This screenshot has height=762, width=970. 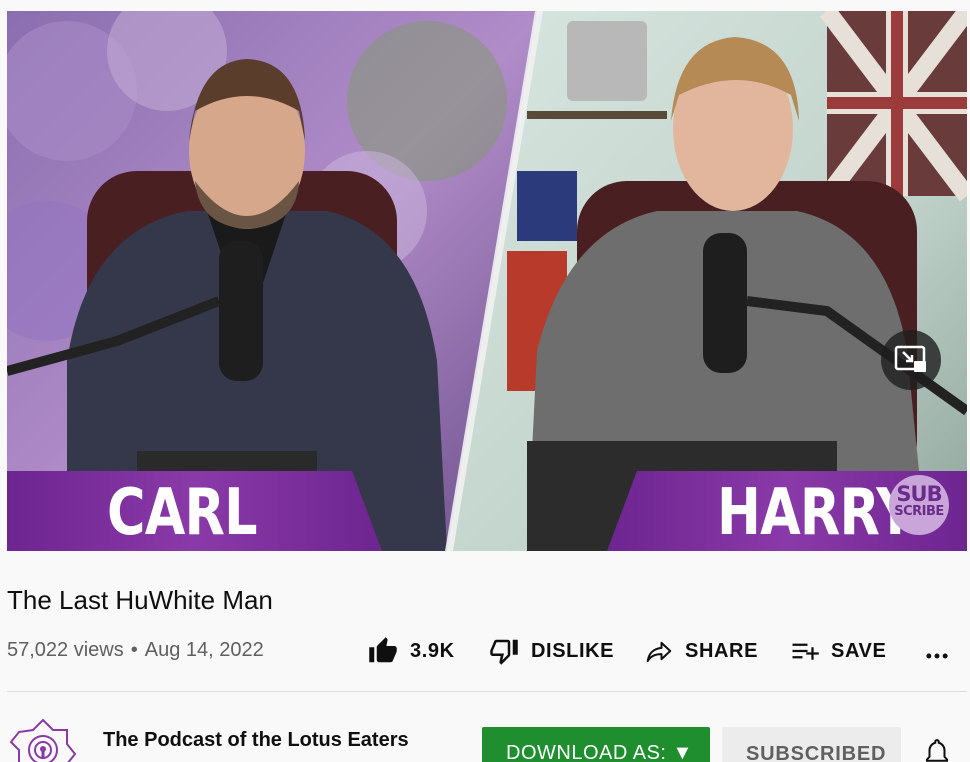 I want to click on playlist-add-icon, so click(x=805, y=651).